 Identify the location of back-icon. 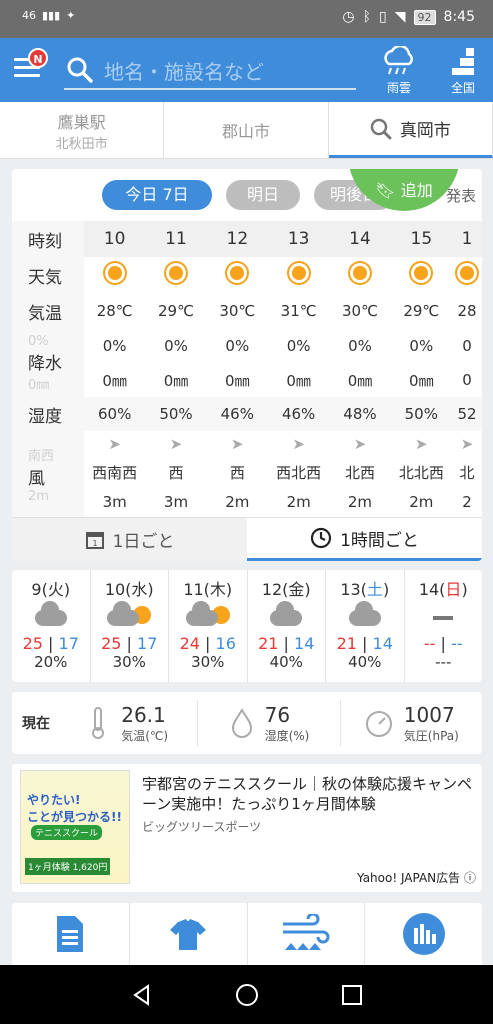
(142, 995).